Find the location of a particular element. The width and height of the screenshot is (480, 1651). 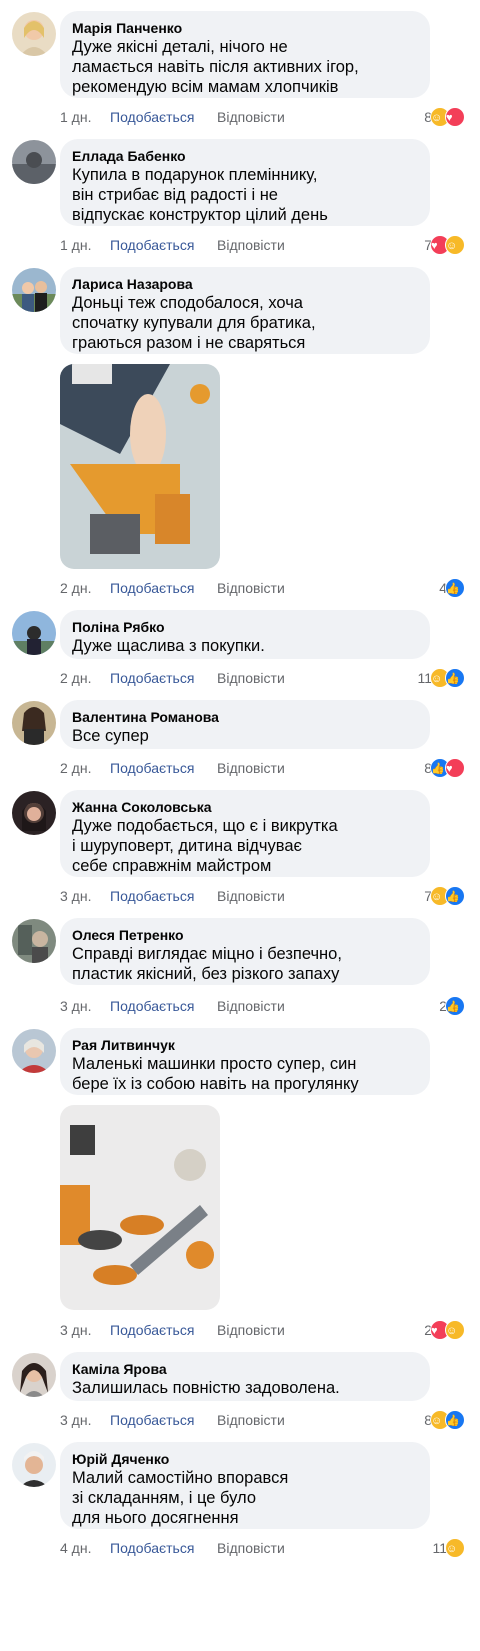

comment-bubble: Валентина Романова Все супер is located at coordinates (245, 724).